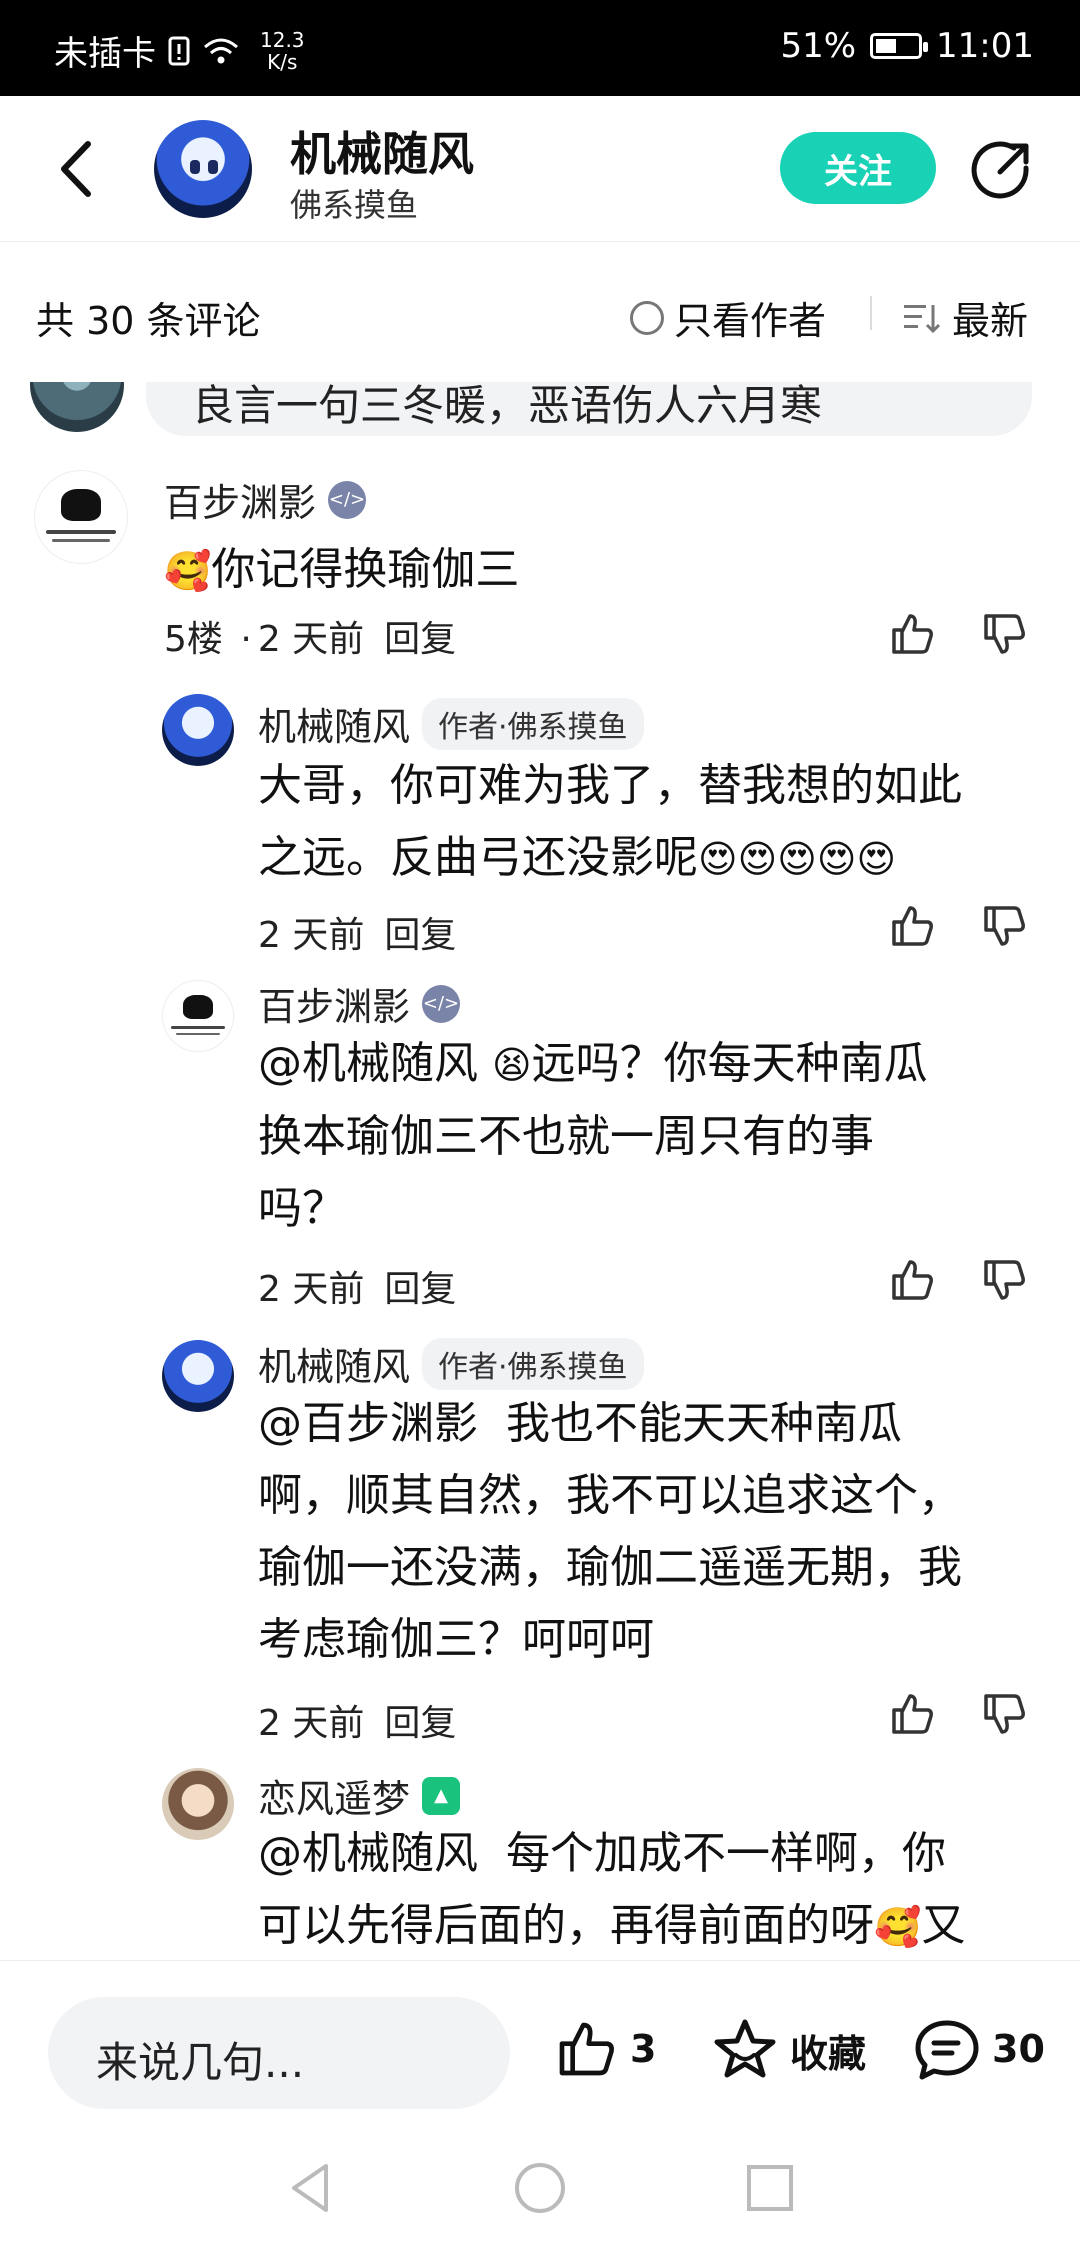  I want to click on avatar-eye, so click(195, 167).